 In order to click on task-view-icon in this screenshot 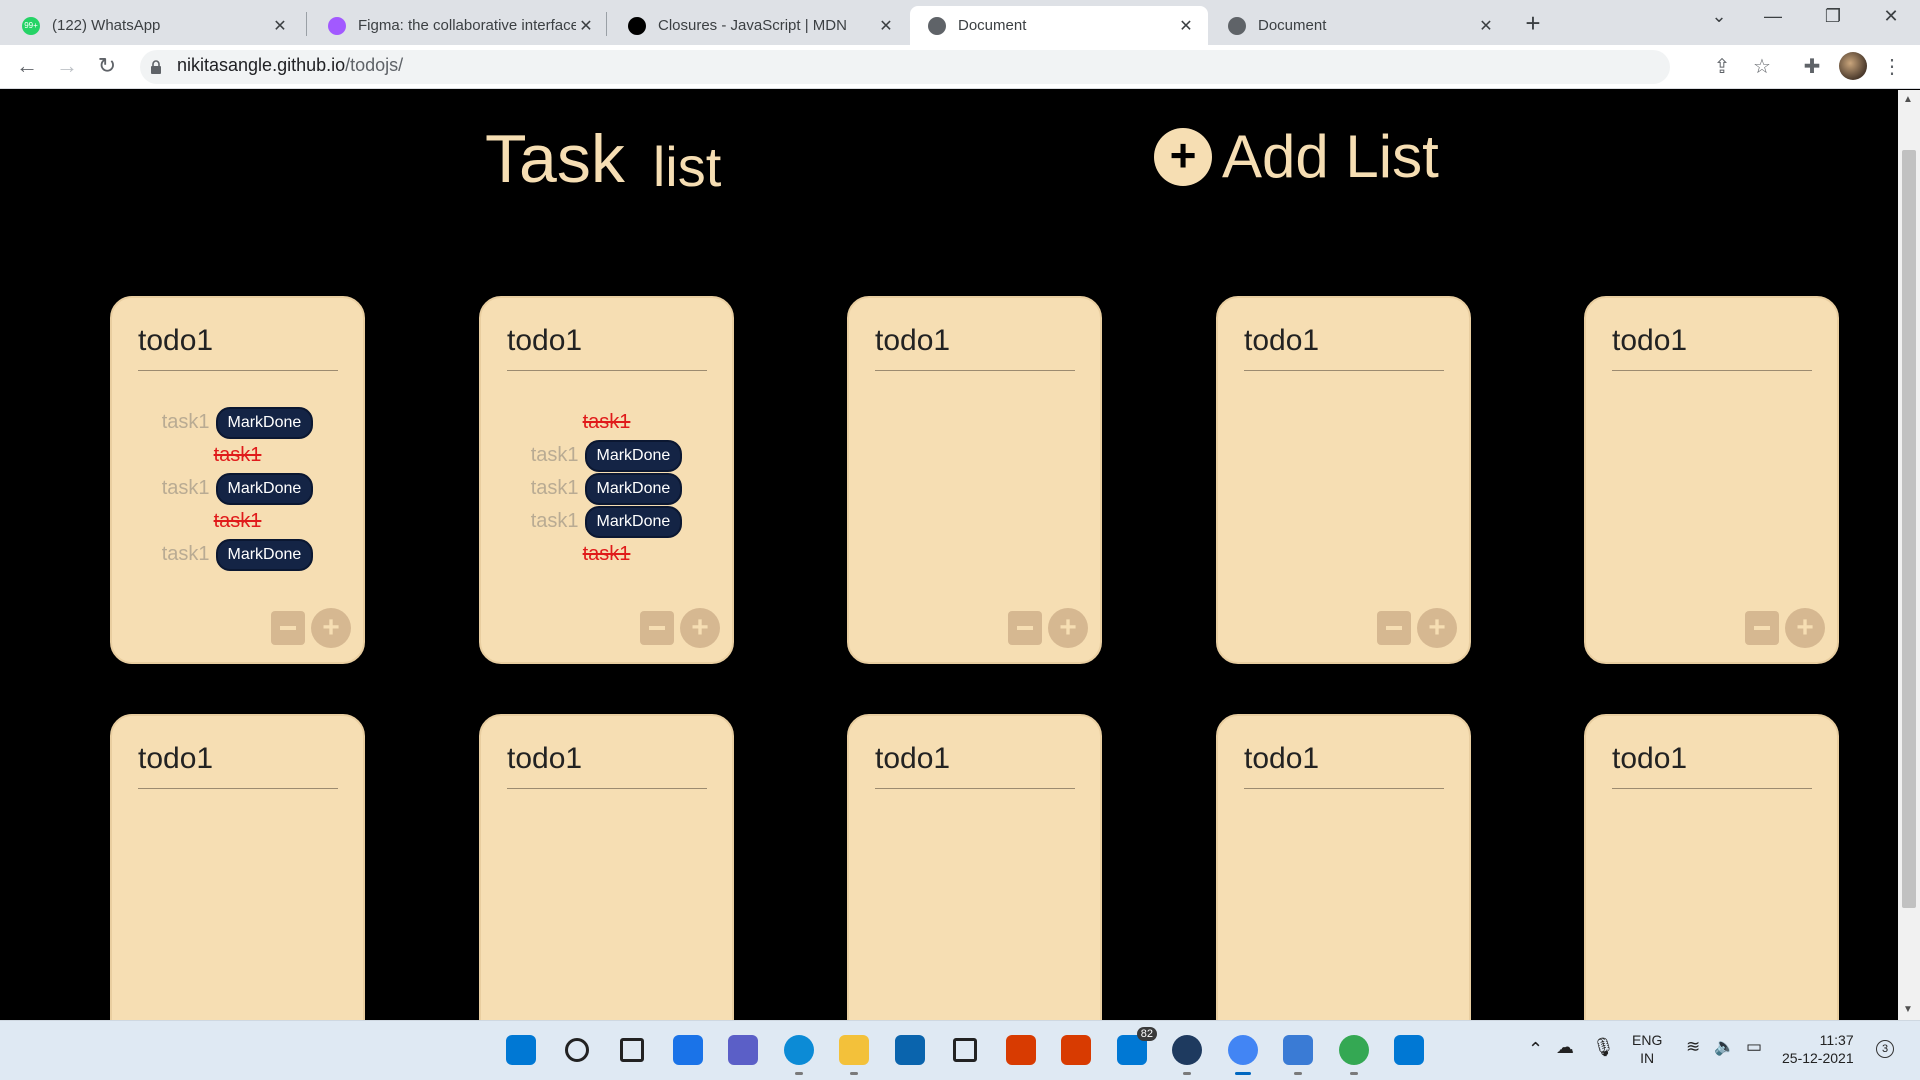, I will do `click(632, 1050)`.